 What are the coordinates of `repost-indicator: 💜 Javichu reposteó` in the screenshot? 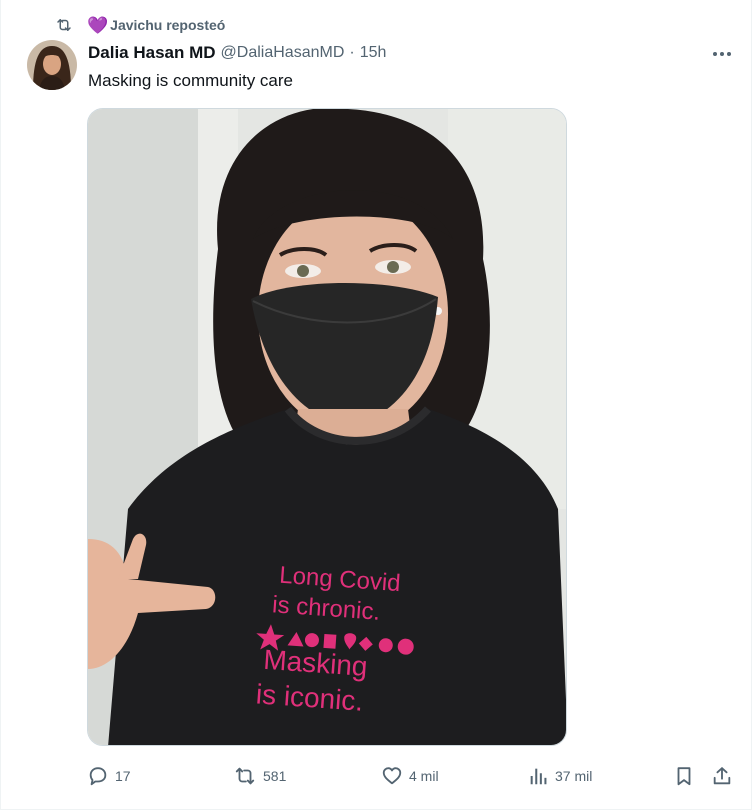 It's located at (140, 25).